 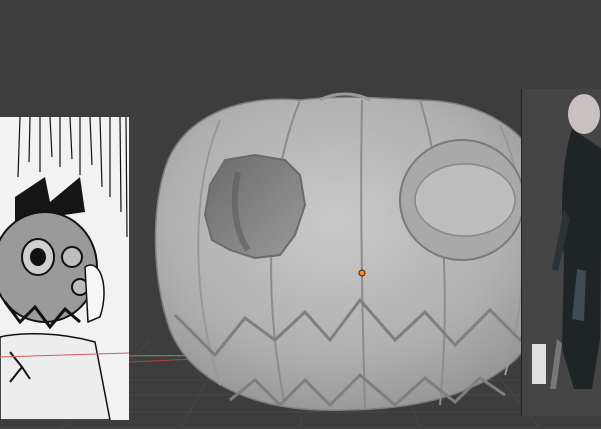 I want to click on reference-image-right, so click(x=561, y=252).